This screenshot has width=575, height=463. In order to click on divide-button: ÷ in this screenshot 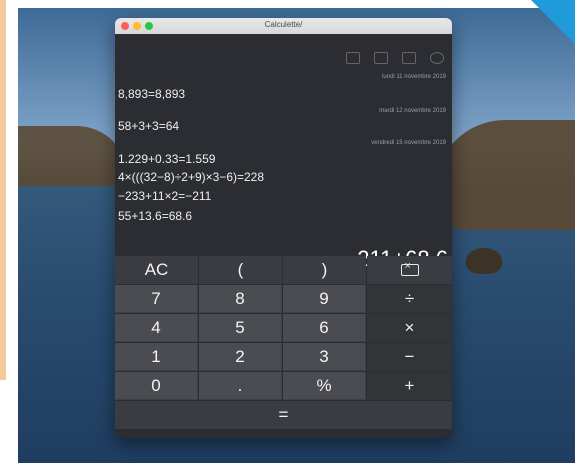, I will do `click(409, 299)`.